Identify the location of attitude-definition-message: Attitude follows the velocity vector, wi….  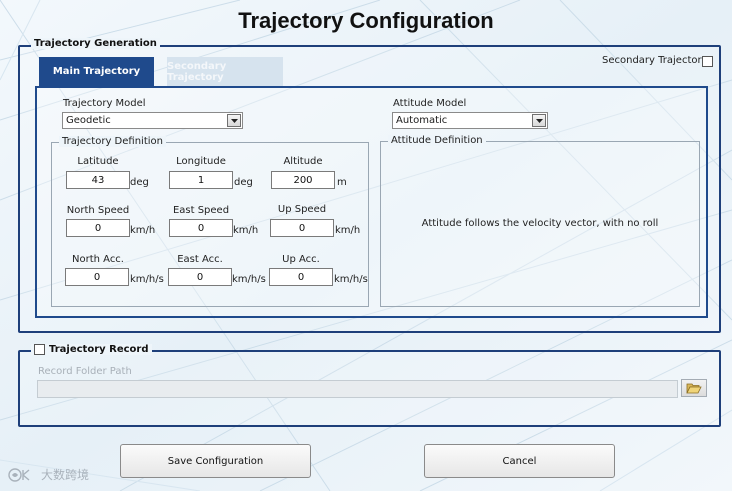
(540, 223).